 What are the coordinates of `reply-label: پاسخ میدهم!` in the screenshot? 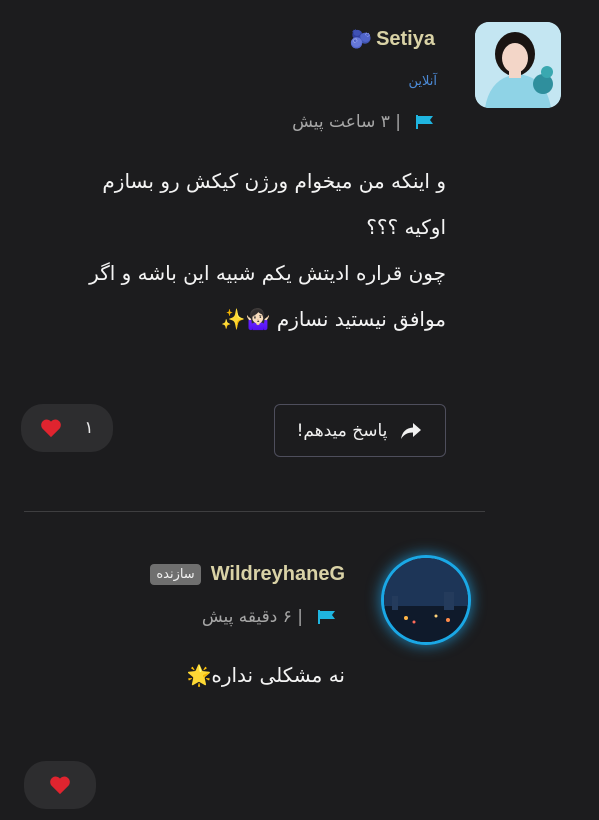 It's located at (342, 430).